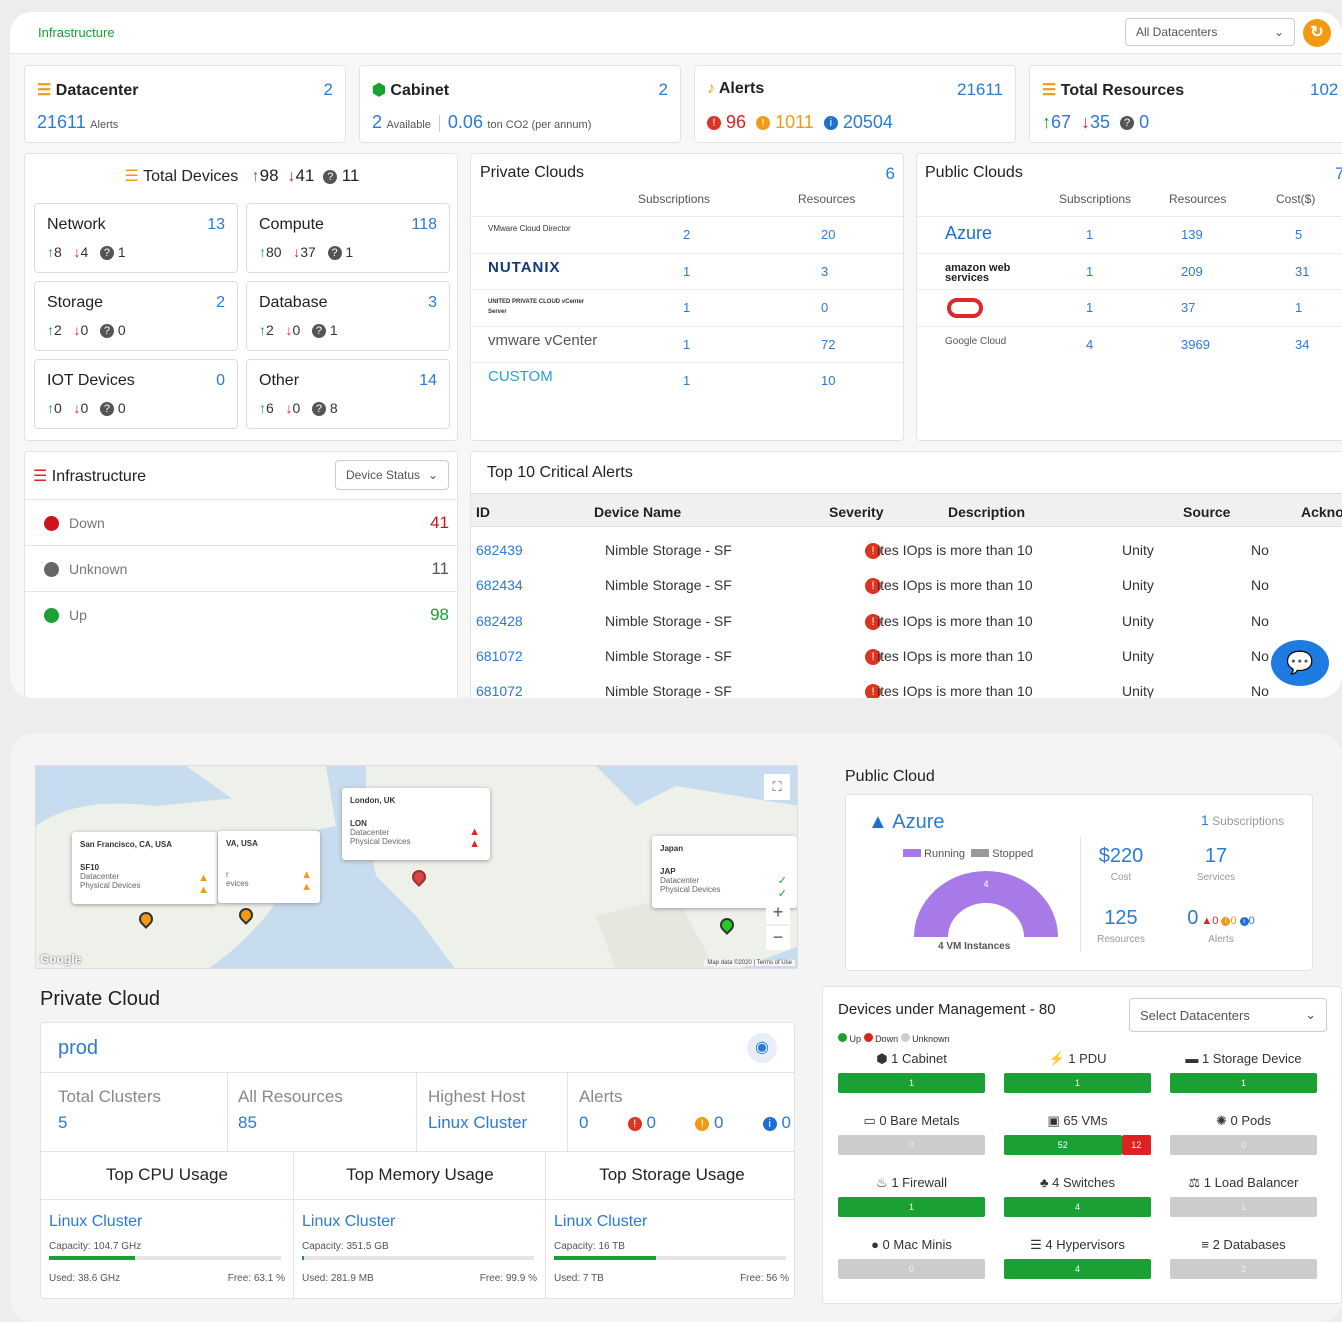 This screenshot has height=1322, width=1342. Describe the element at coordinates (1129, 234) in the screenshot. I see `public-cloud-row: Azure 1 139 5` at that location.